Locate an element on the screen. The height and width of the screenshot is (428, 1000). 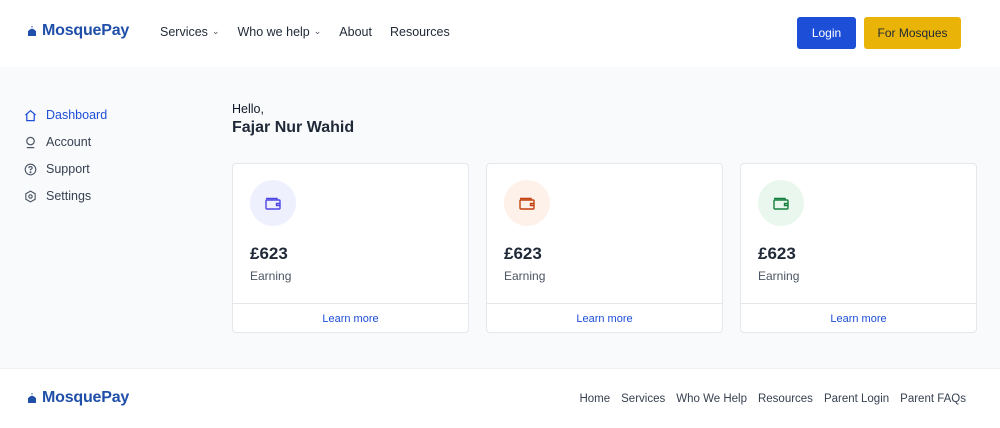
nav-resources: Resources is located at coordinates (420, 32).